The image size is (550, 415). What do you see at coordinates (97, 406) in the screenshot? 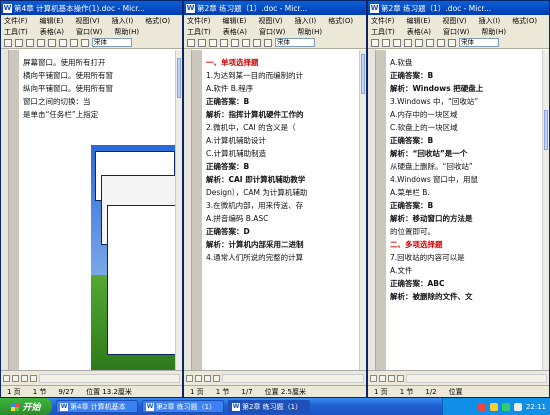
I see `taskbar-button-1: W 第4章 计算机基本` at bounding box center [97, 406].